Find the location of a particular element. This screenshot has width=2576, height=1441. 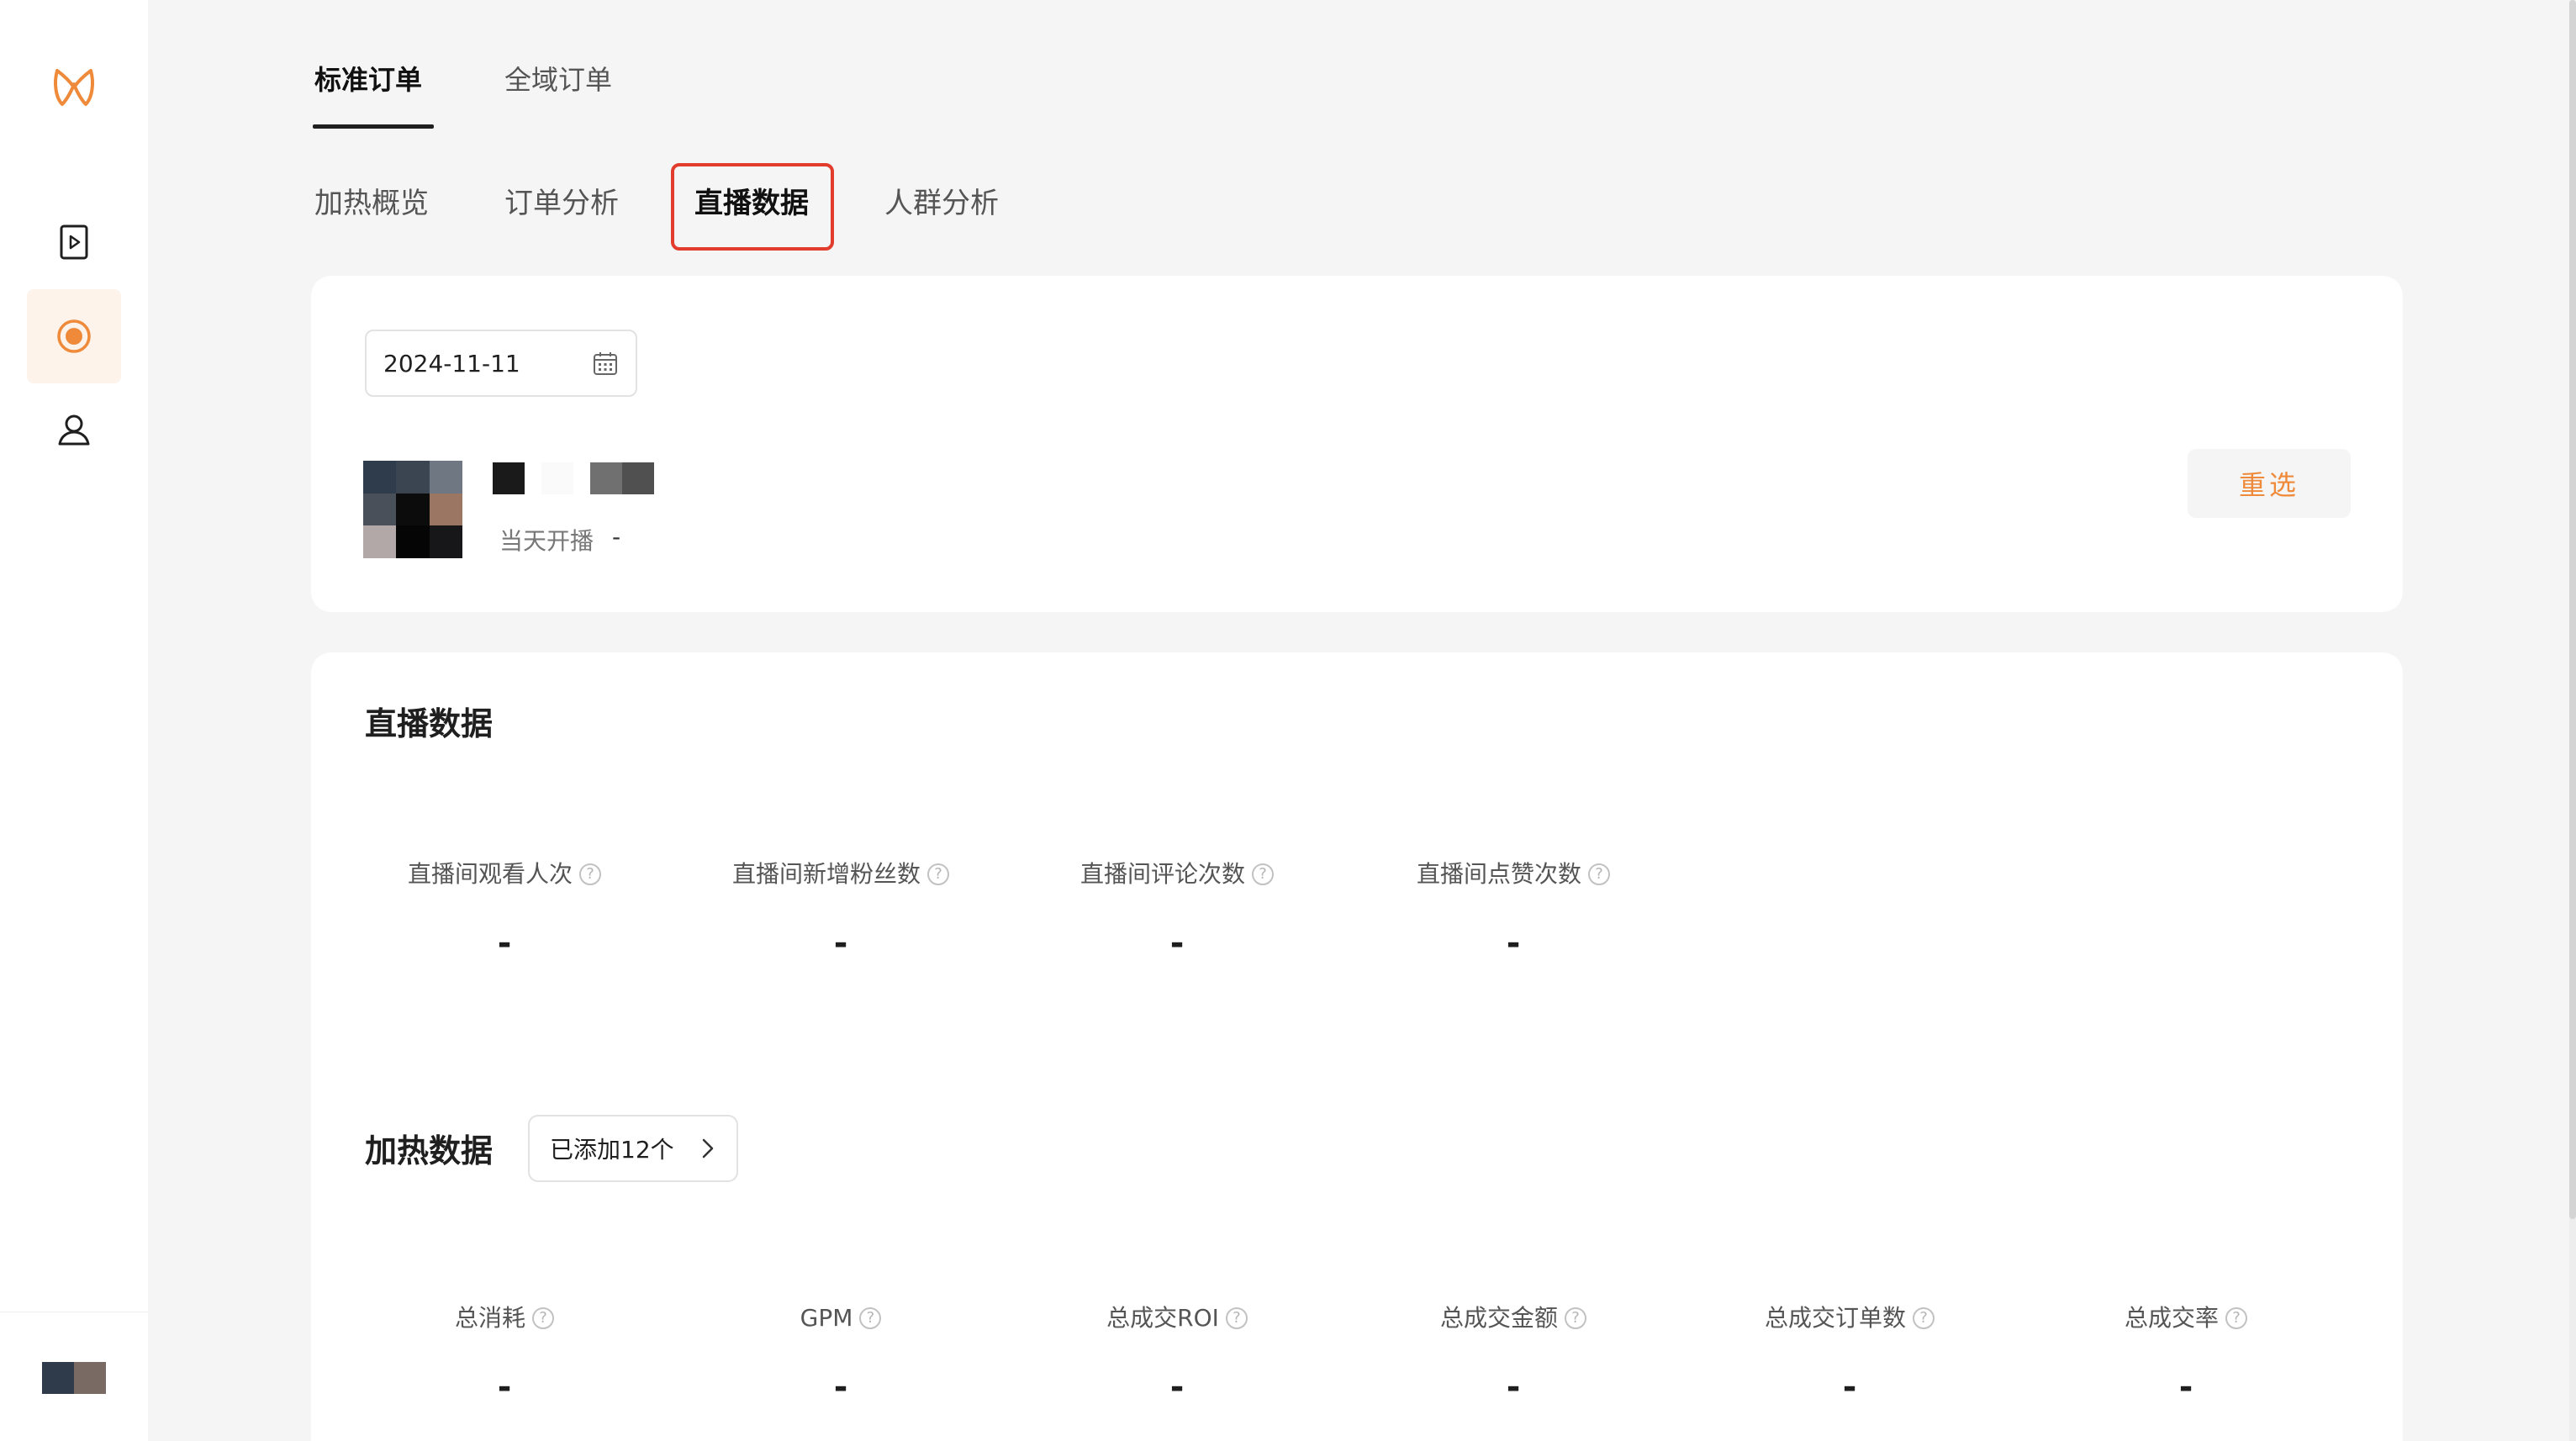

reselect-button: 重选 is located at coordinates (2269, 483).